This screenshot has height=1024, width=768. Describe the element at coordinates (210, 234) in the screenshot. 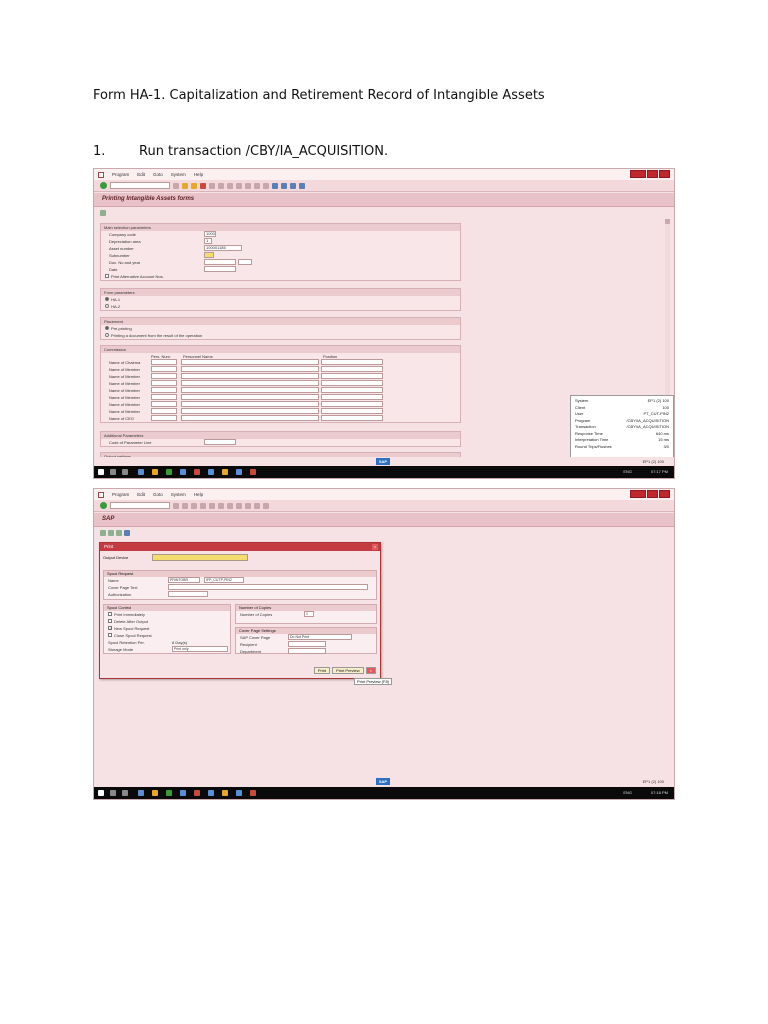

I see `company-code-input: 1000` at that location.